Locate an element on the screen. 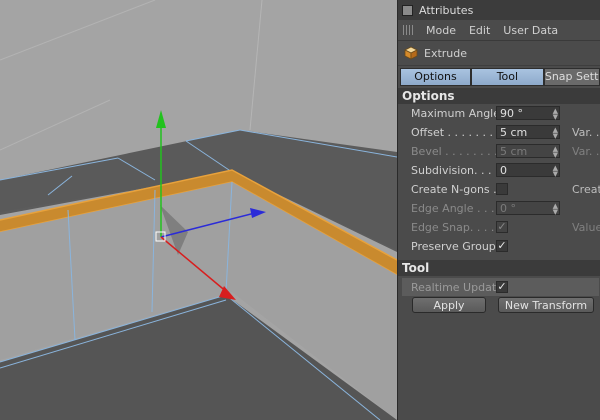  row-edge-angle: Edge Angle . . . 0 ° ▲ ▼ is located at coordinates (499, 208).